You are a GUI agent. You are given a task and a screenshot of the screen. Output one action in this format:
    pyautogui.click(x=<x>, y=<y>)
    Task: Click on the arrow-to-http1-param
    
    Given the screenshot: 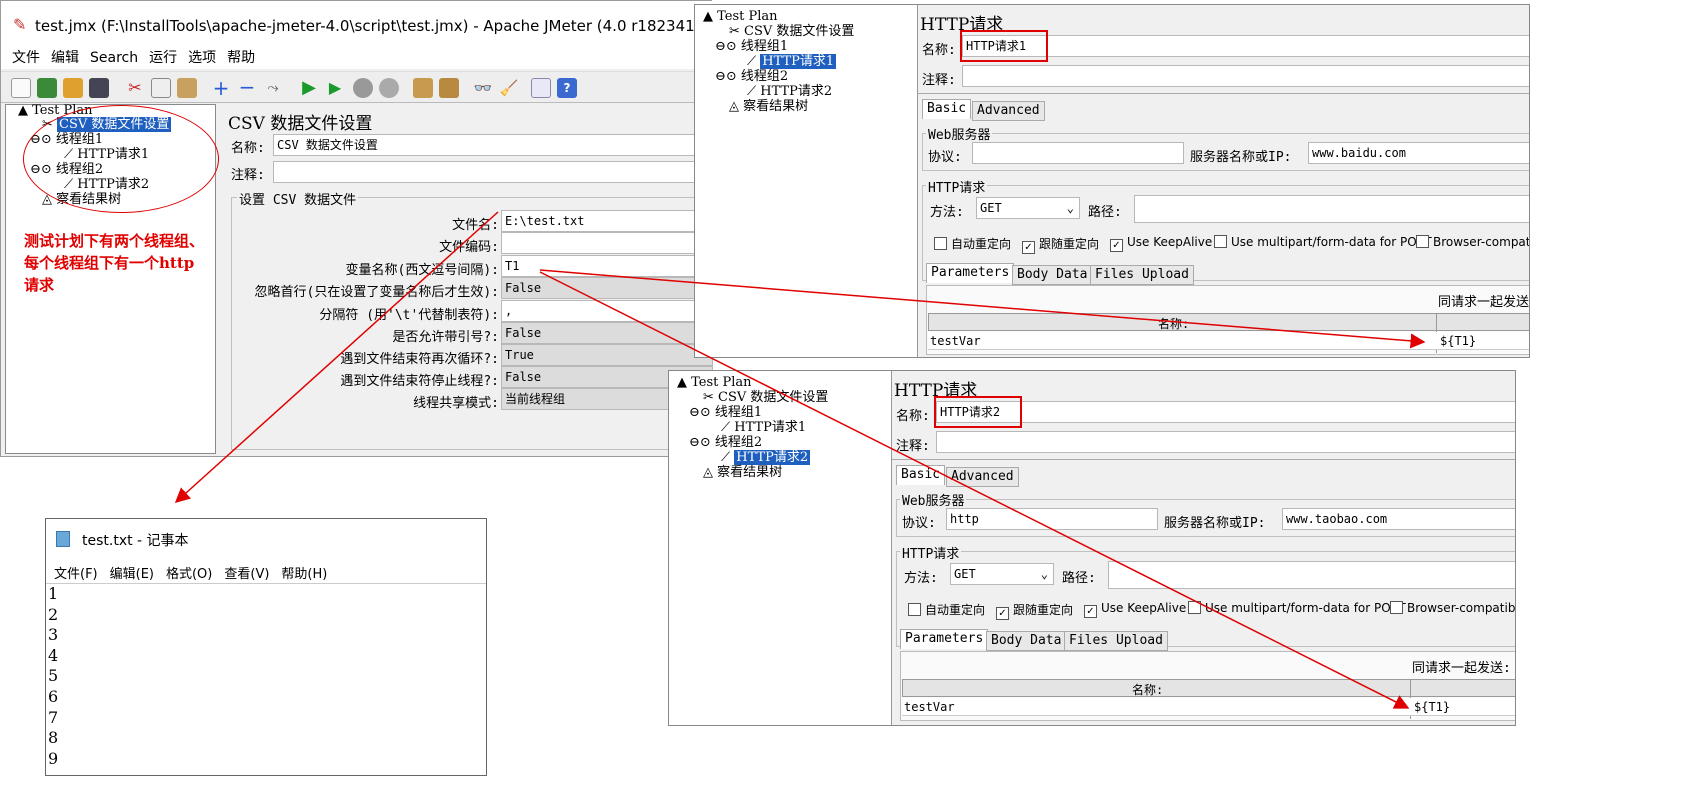 What is the action you would take?
    pyautogui.click(x=982, y=309)
    